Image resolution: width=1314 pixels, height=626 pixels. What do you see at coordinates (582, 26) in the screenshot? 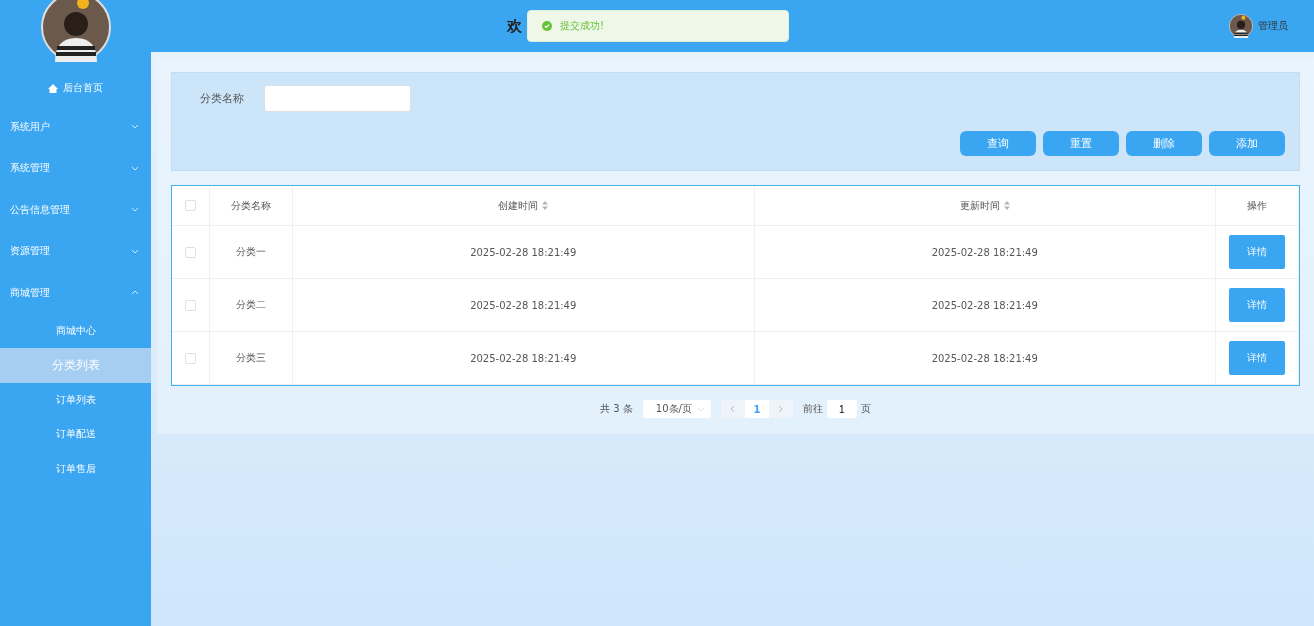
I see `toast-message: 提交成功!` at bounding box center [582, 26].